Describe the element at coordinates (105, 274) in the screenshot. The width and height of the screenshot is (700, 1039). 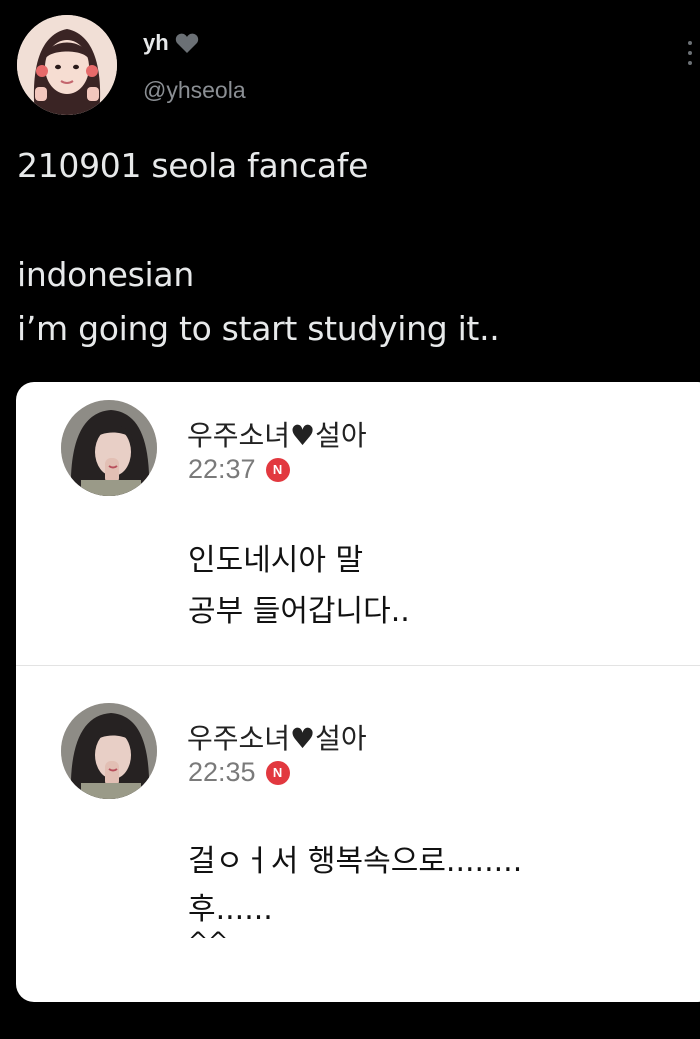
I see `tweet-text-line-2: indonesian` at that location.